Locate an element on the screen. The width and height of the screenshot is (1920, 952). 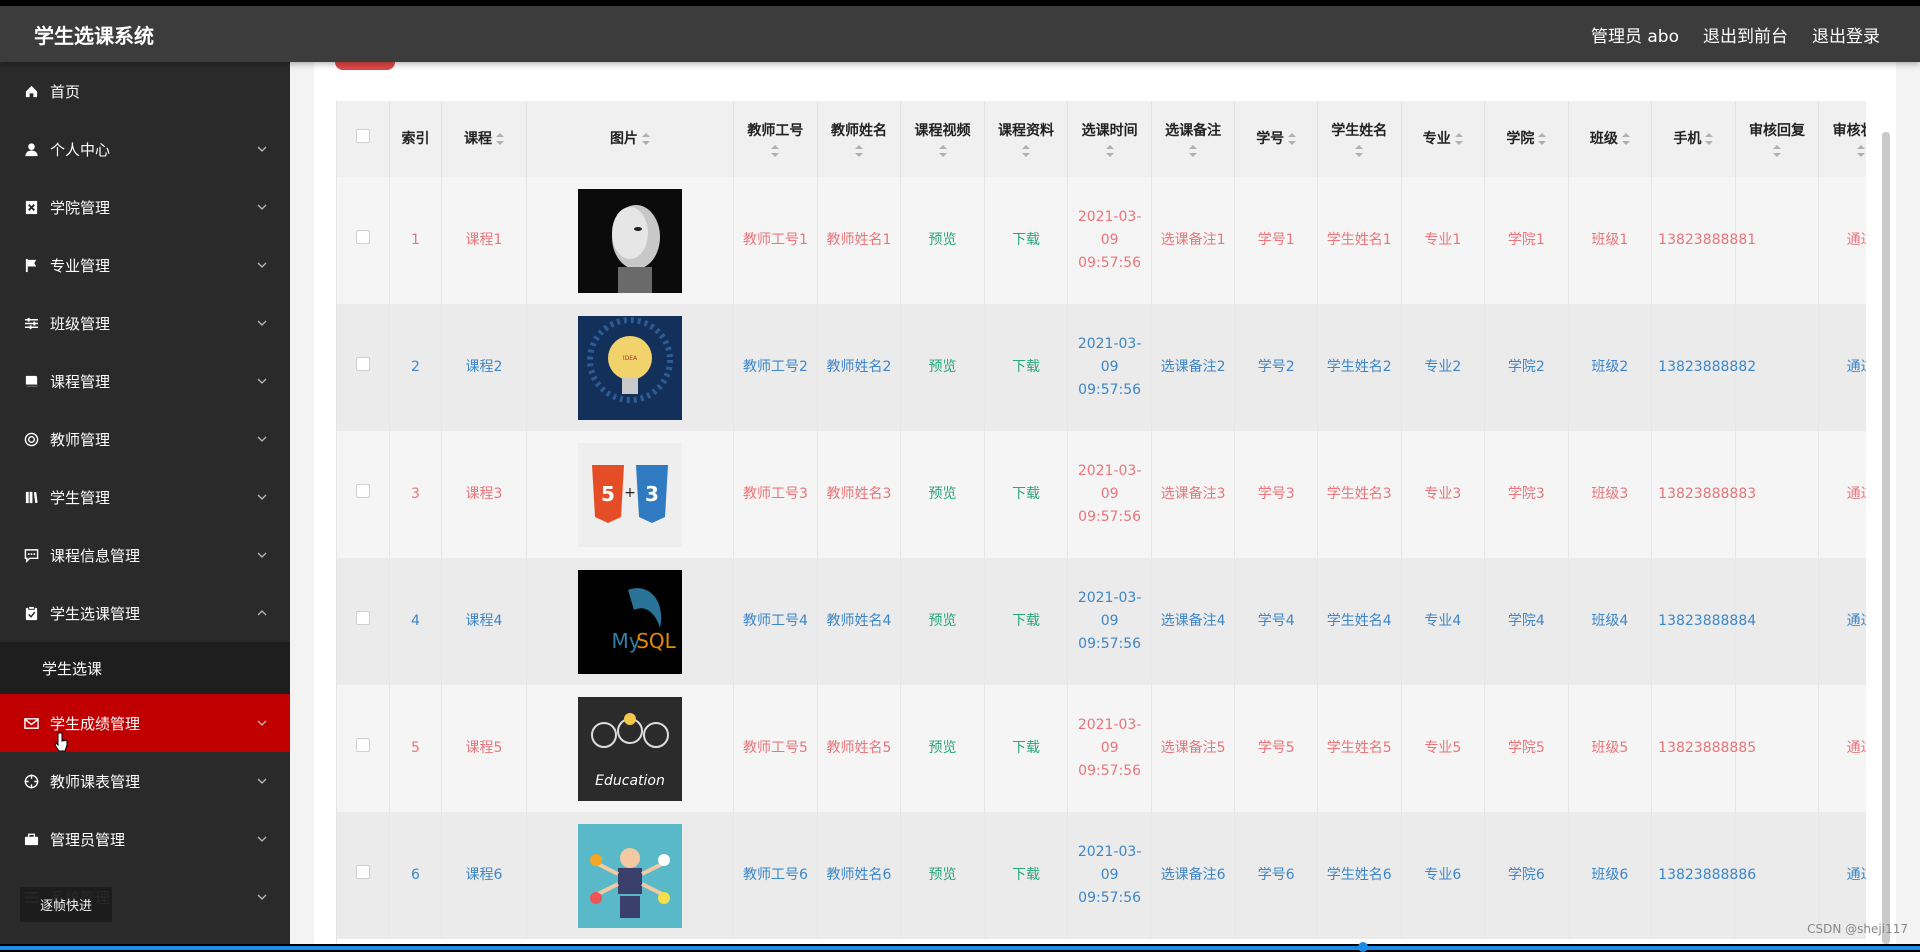
cell-course: 课程4 is located at coordinates (484, 621).